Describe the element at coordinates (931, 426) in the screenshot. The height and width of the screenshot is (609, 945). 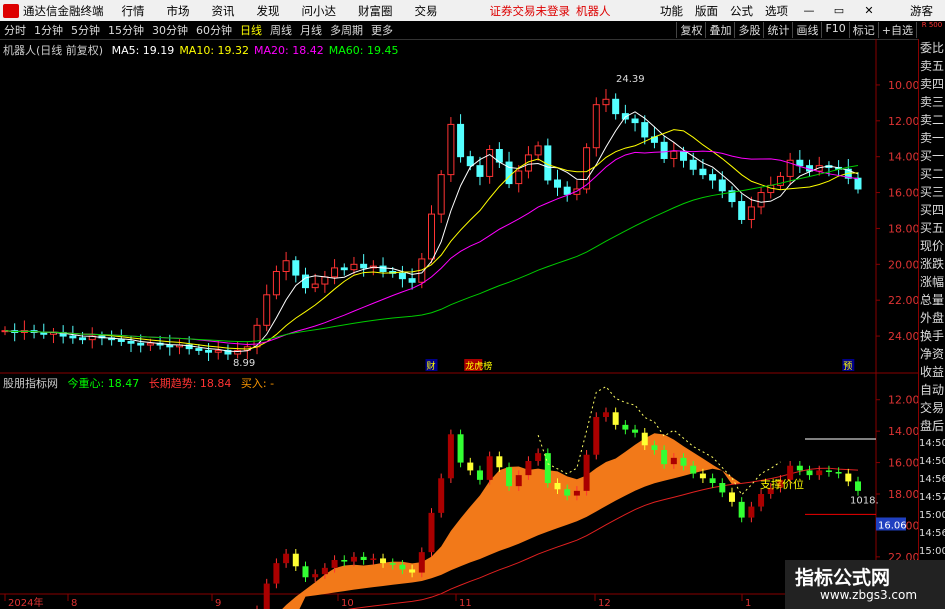
I see `sidebar-item-21: 盘后` at that location.